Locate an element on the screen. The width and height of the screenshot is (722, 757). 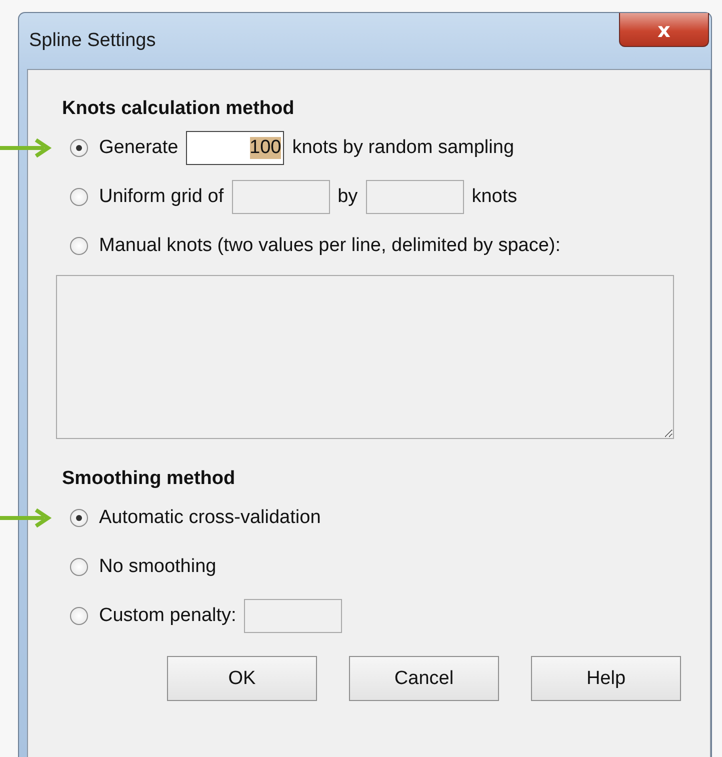
option-label: by is located at coordinates (348, 197).